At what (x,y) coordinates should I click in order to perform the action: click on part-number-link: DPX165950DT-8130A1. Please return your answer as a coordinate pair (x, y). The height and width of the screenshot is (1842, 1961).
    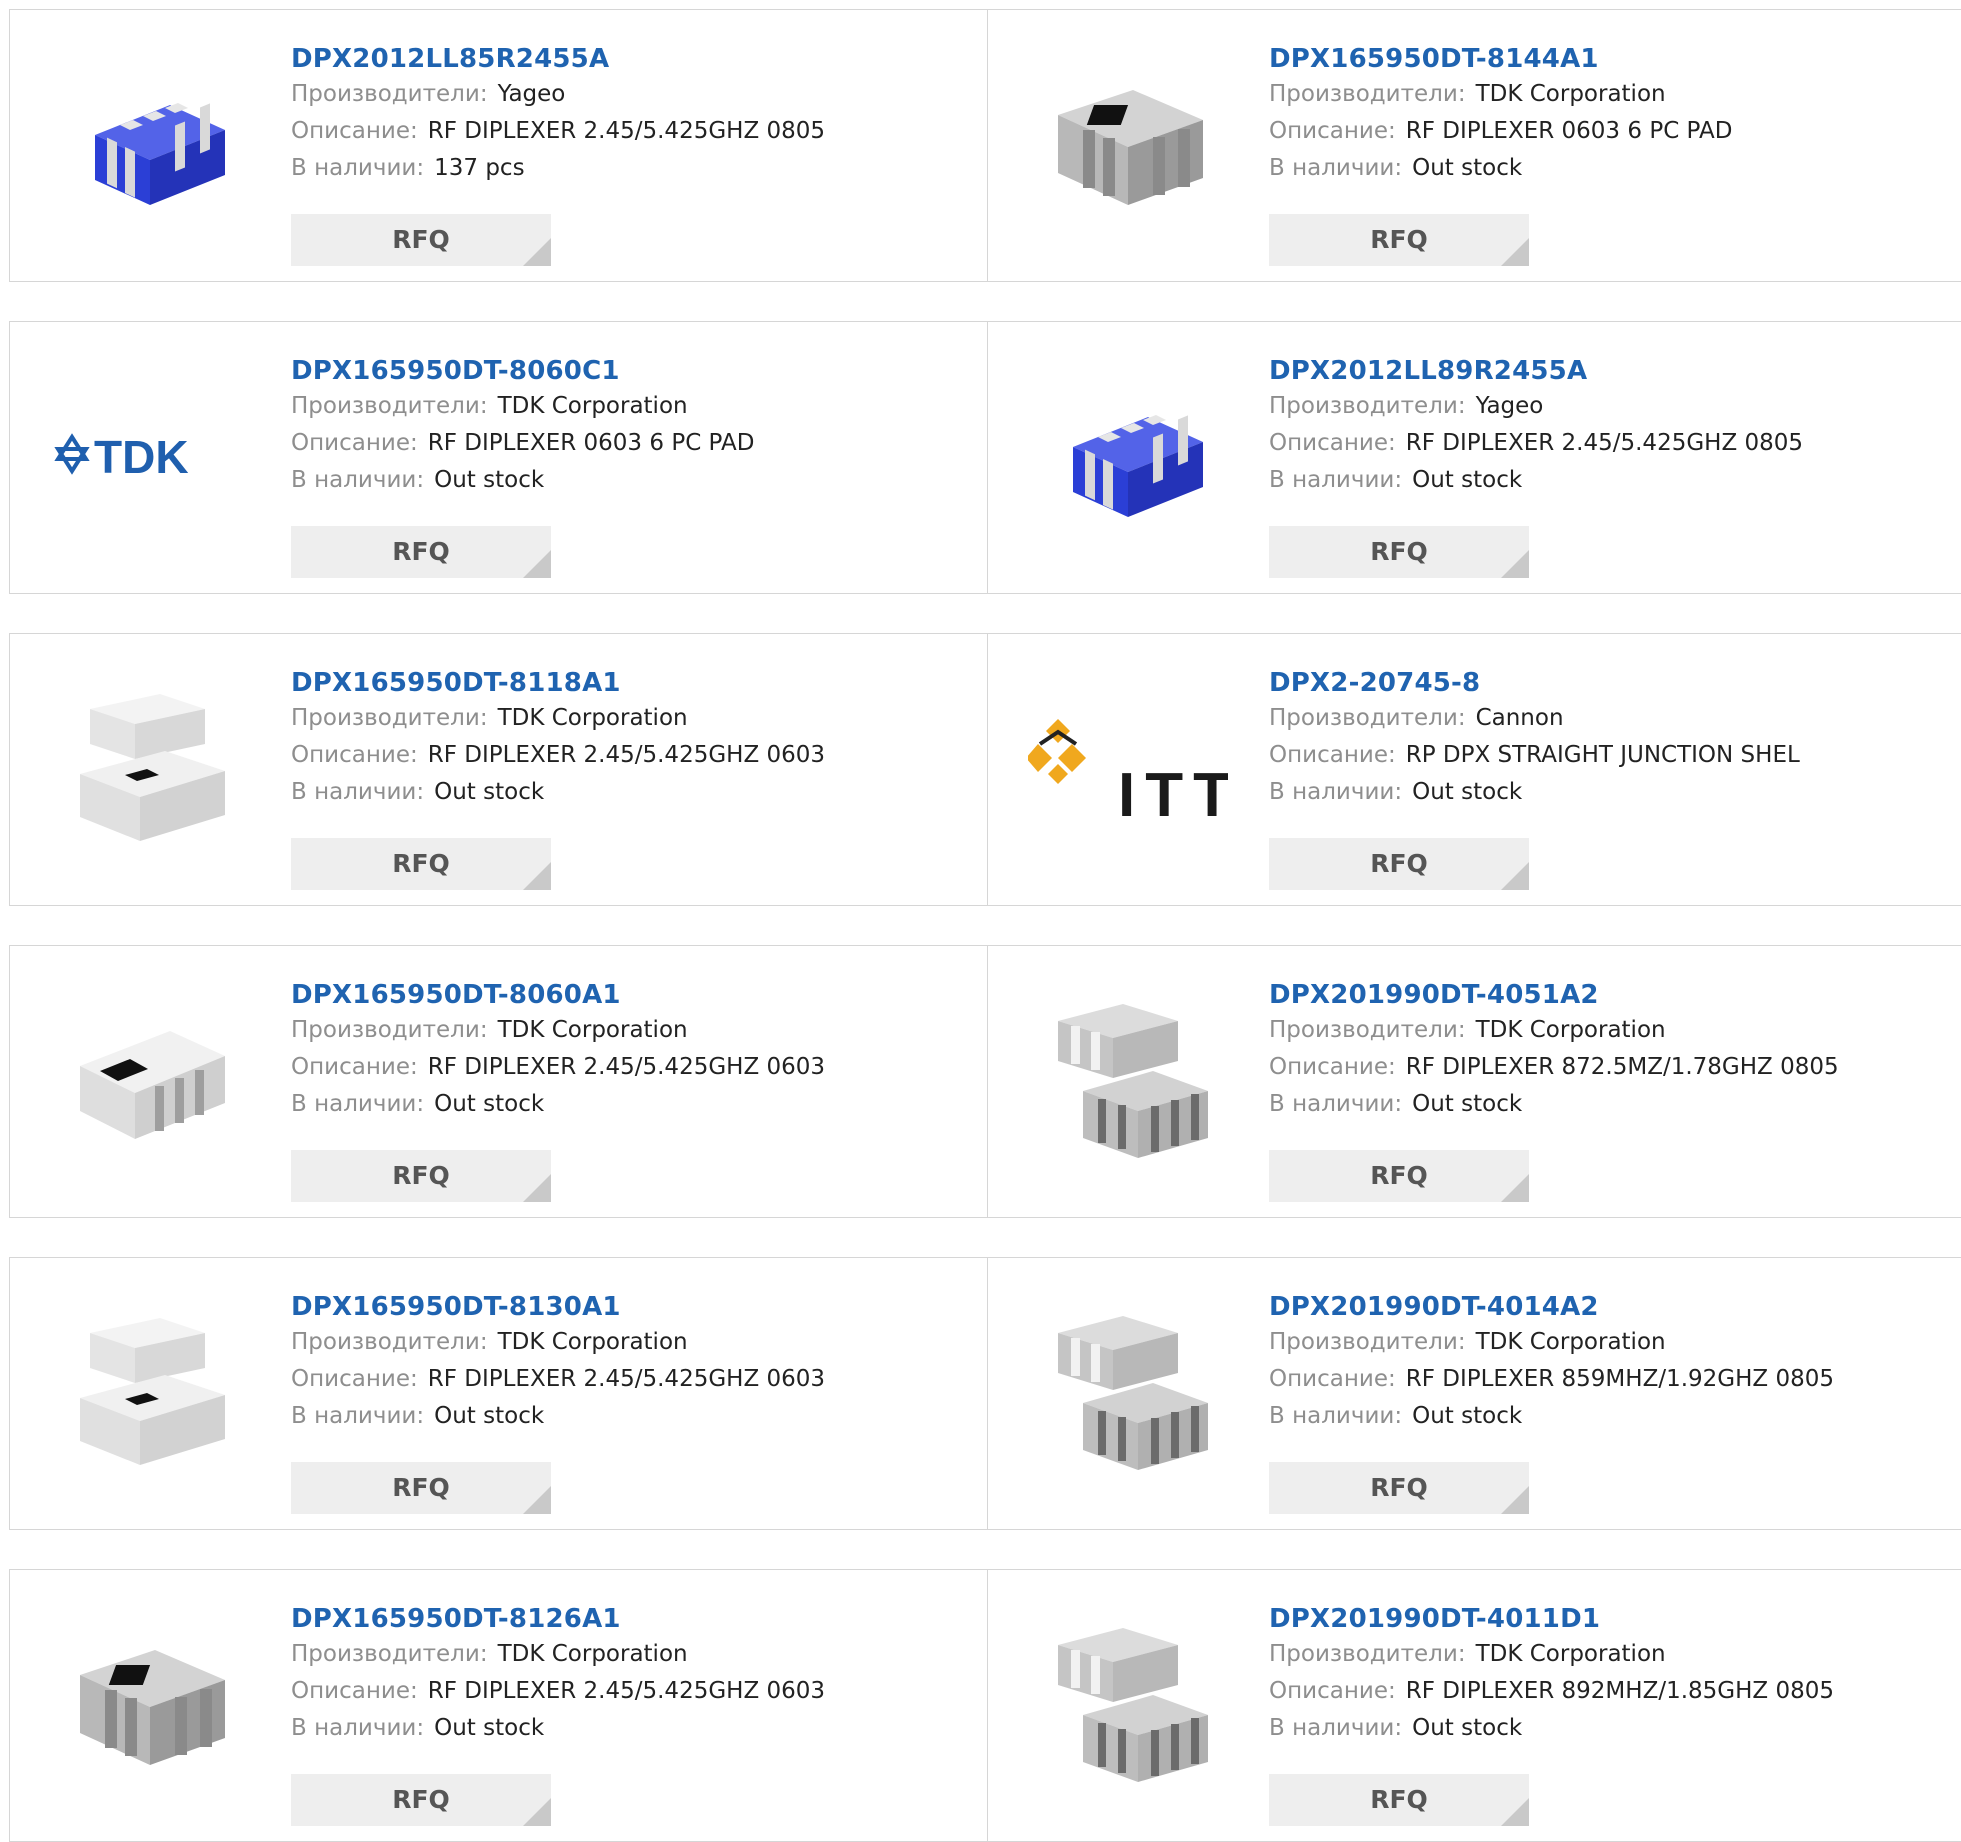
    Looking at the image, I should click on (558, 1307).